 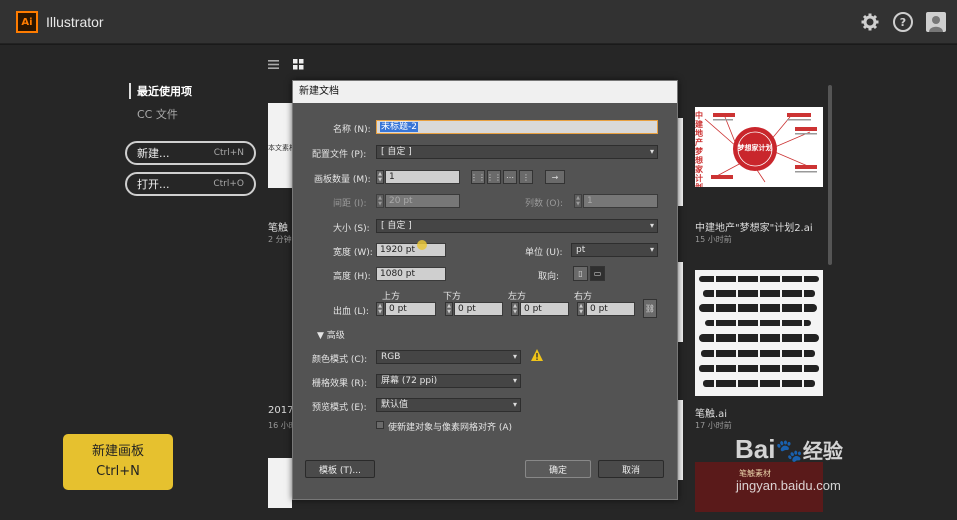 I want to click on spacing-label: 间距 (I):, so click(x=350, y=204).